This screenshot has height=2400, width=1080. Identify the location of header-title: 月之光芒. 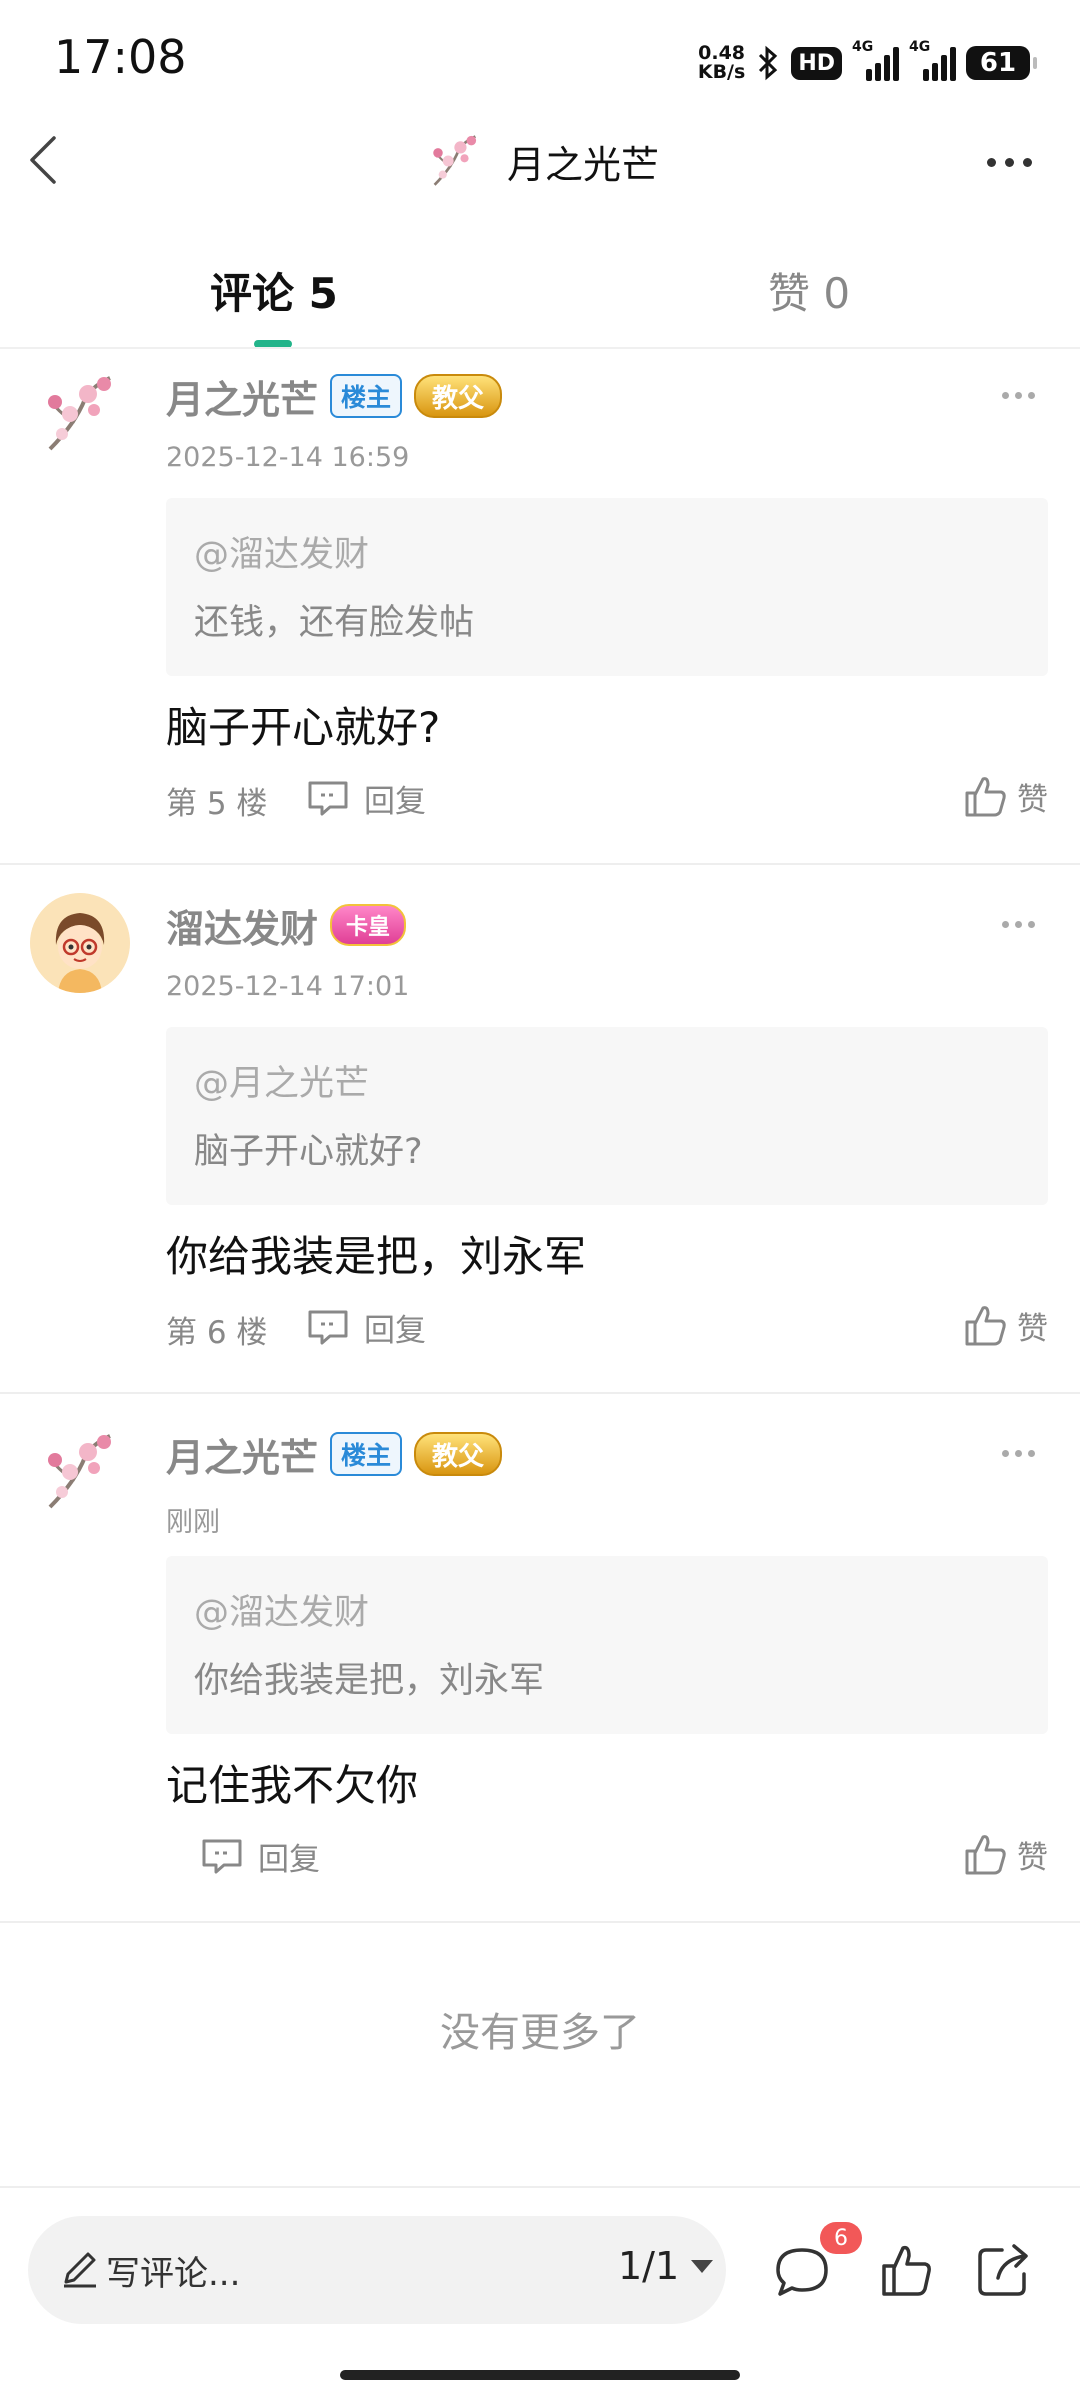
(582, 164).